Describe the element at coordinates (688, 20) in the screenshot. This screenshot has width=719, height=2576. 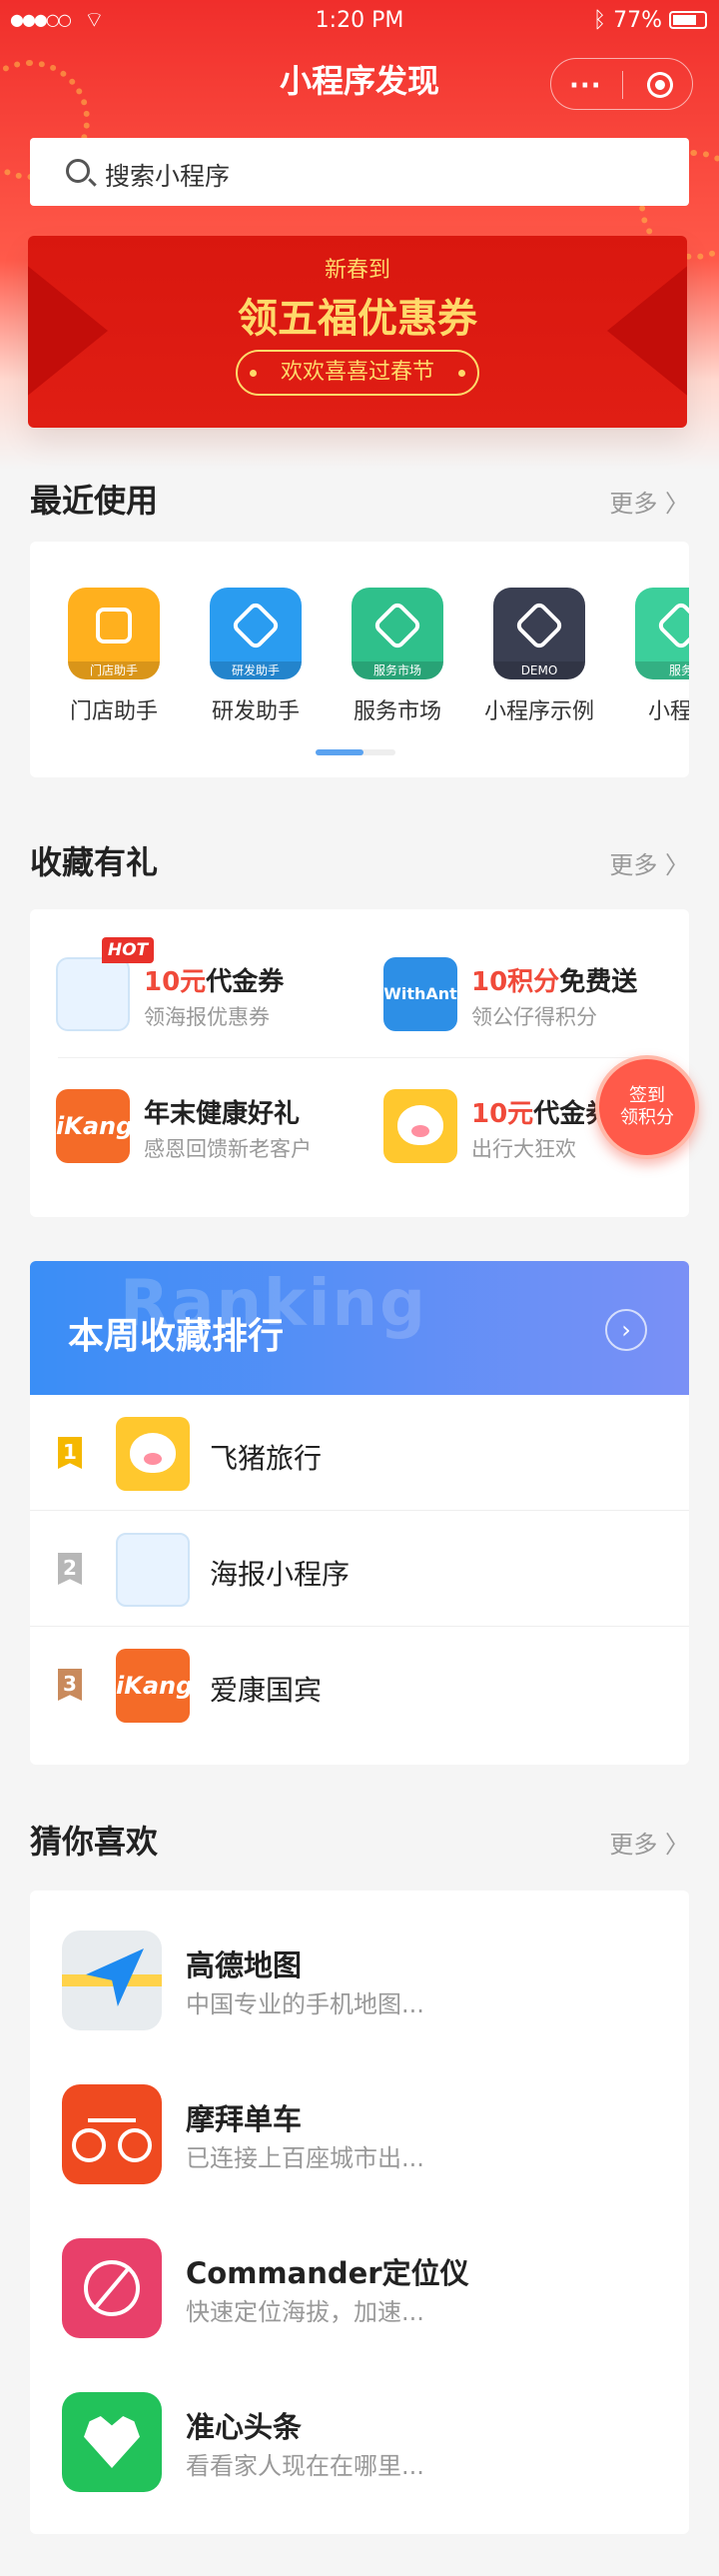
I see `battery-icon` at that location.